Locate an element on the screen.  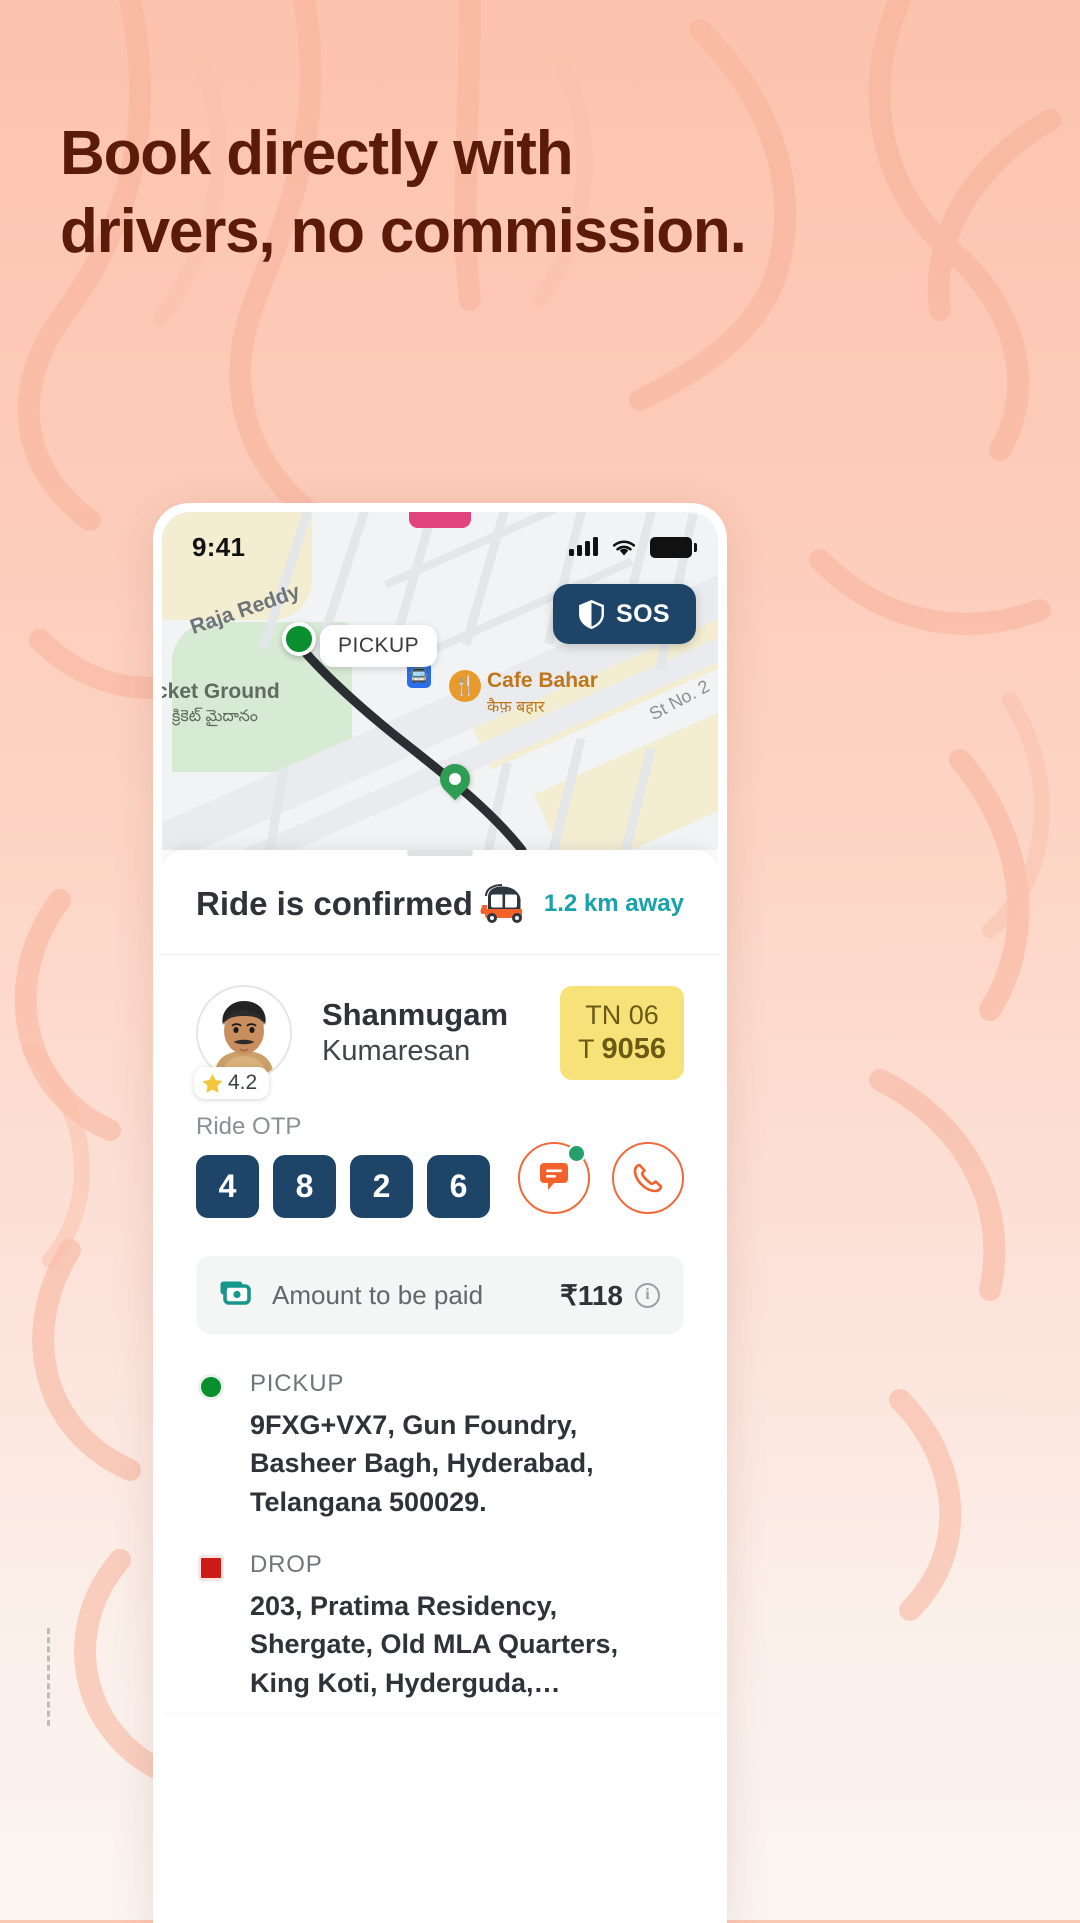
route-dashed-connector is located at coordinates (48, 1677).